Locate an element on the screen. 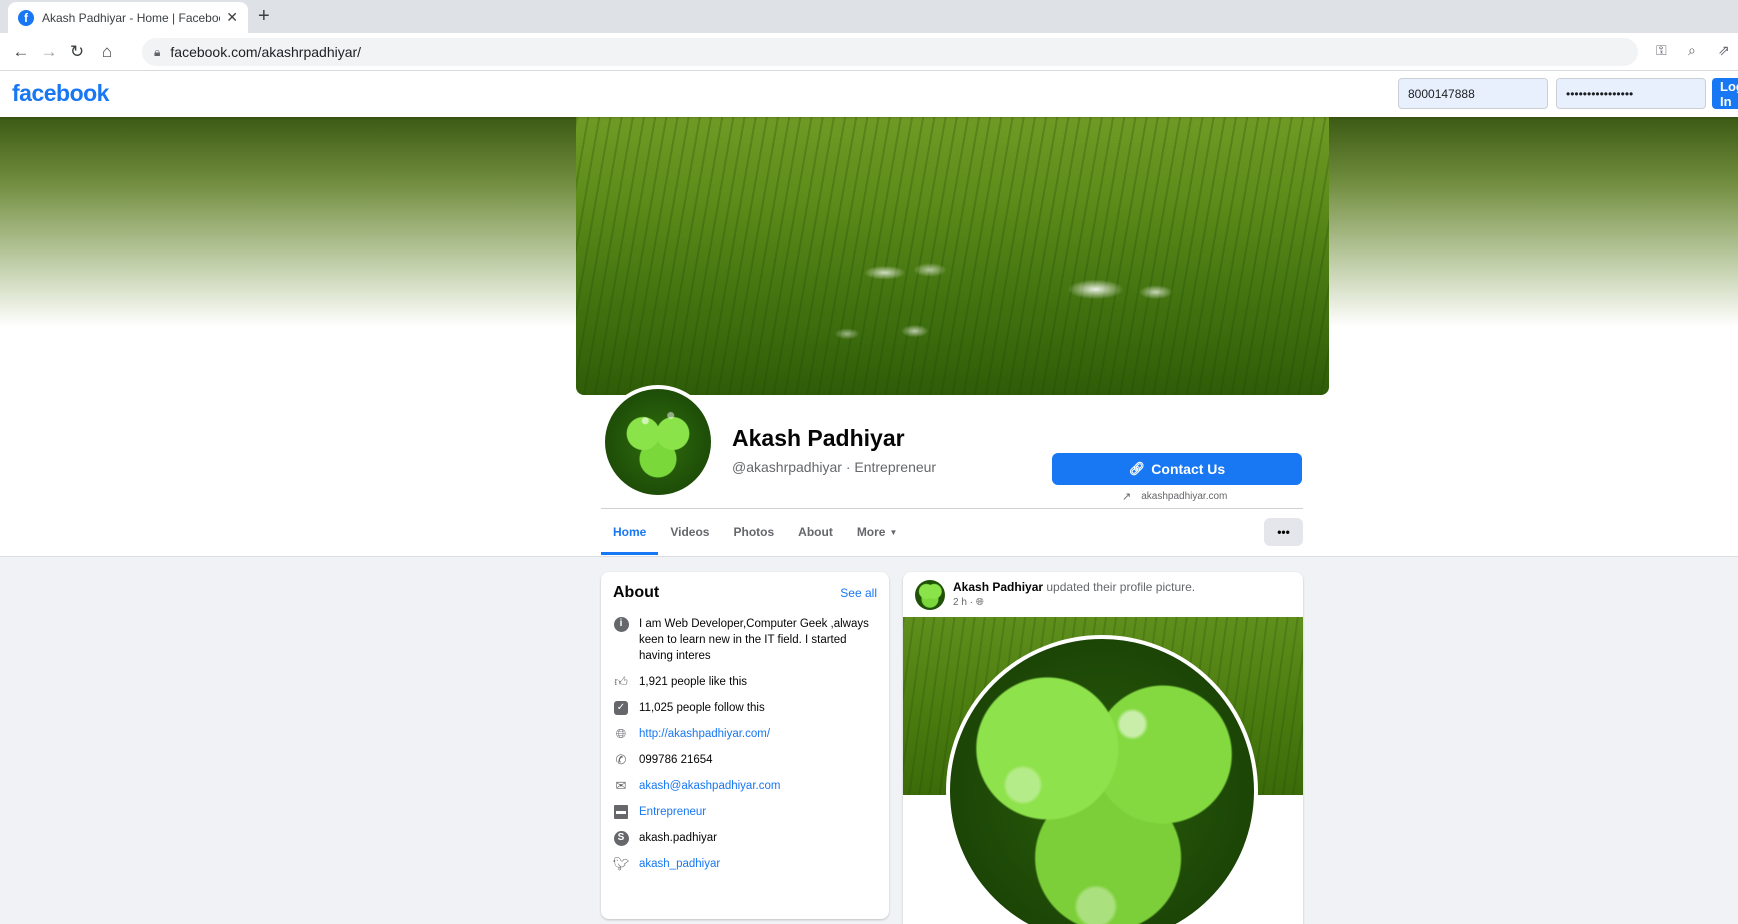 The image size is (1738, 924). category-link: Entrepreneur is located at coordinates (672, 812).